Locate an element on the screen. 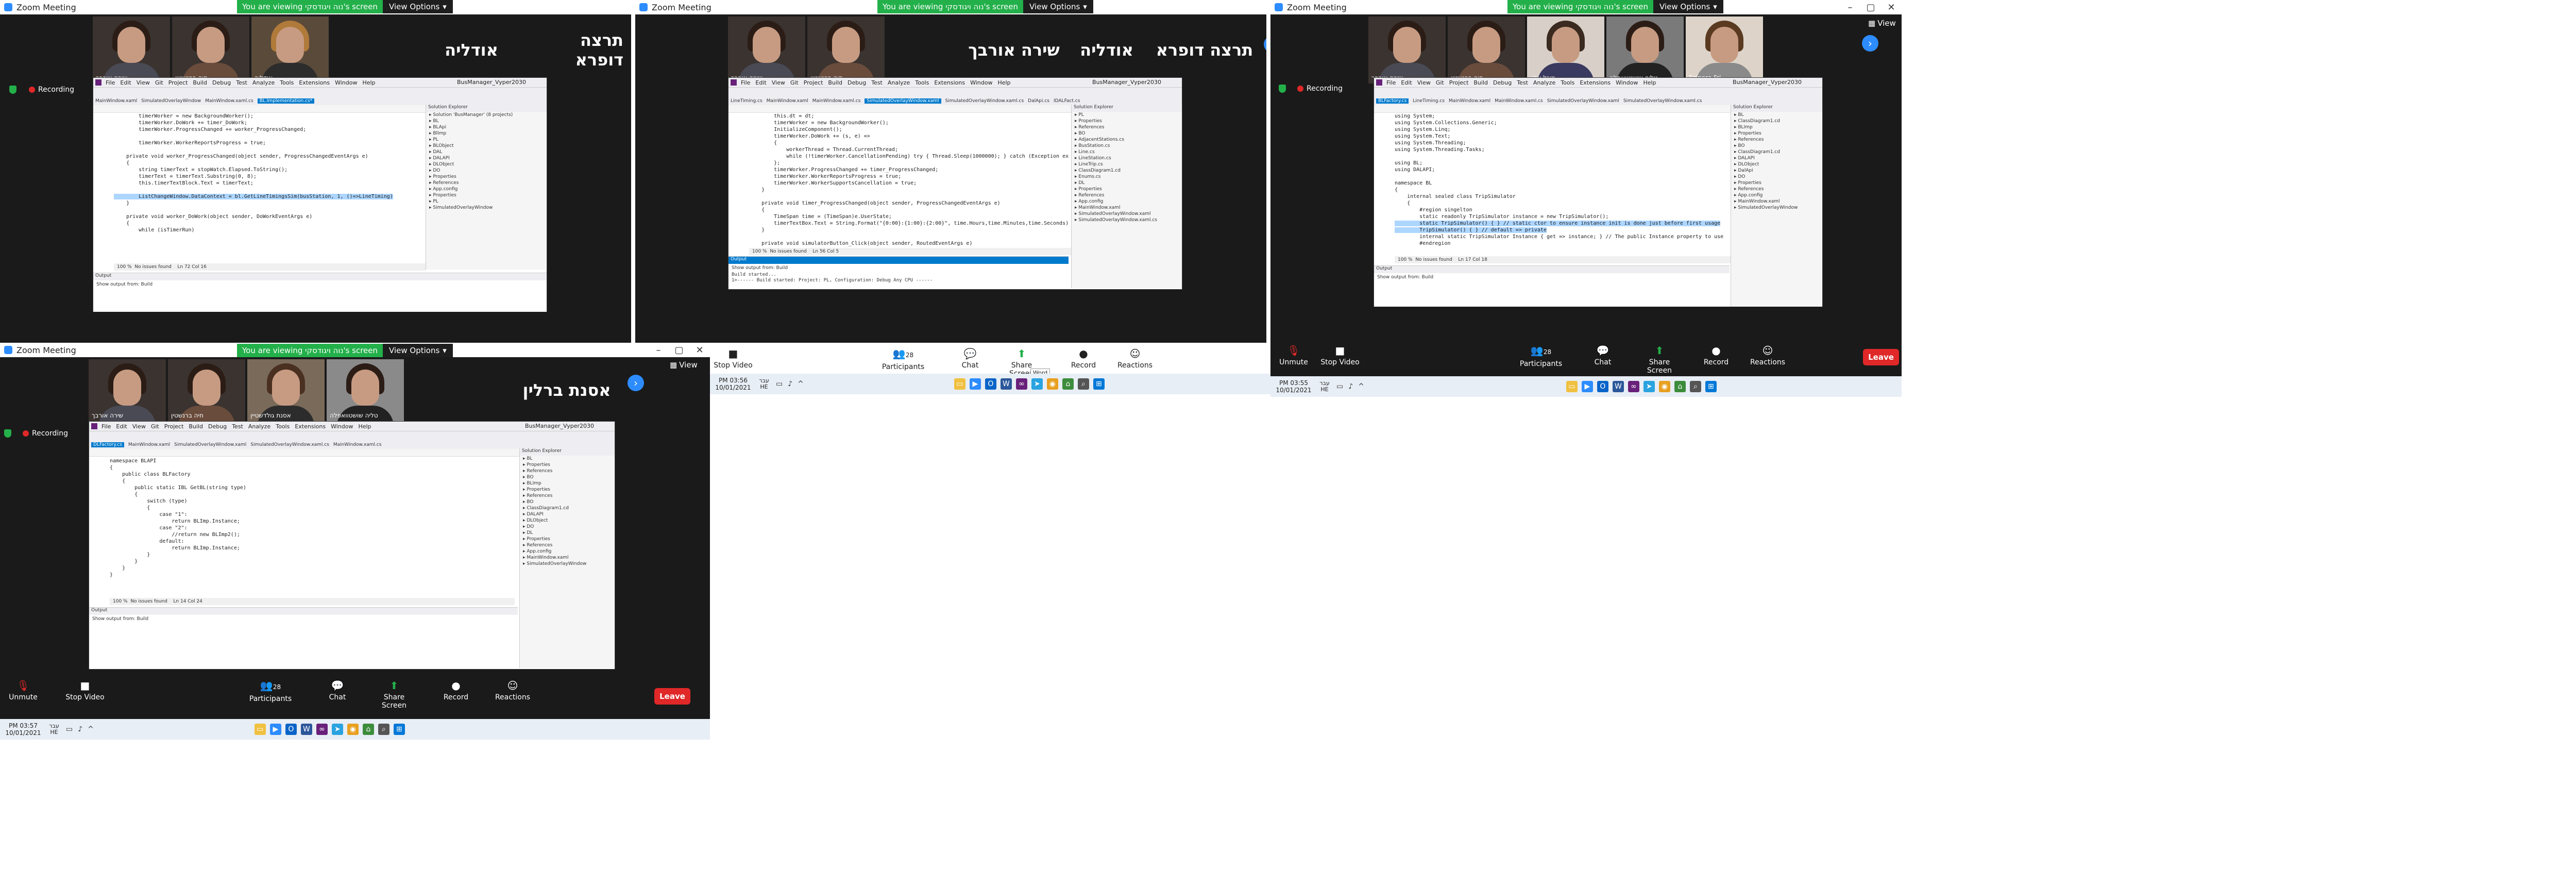  outlook-icon: O is located at coordinates (291, 729).